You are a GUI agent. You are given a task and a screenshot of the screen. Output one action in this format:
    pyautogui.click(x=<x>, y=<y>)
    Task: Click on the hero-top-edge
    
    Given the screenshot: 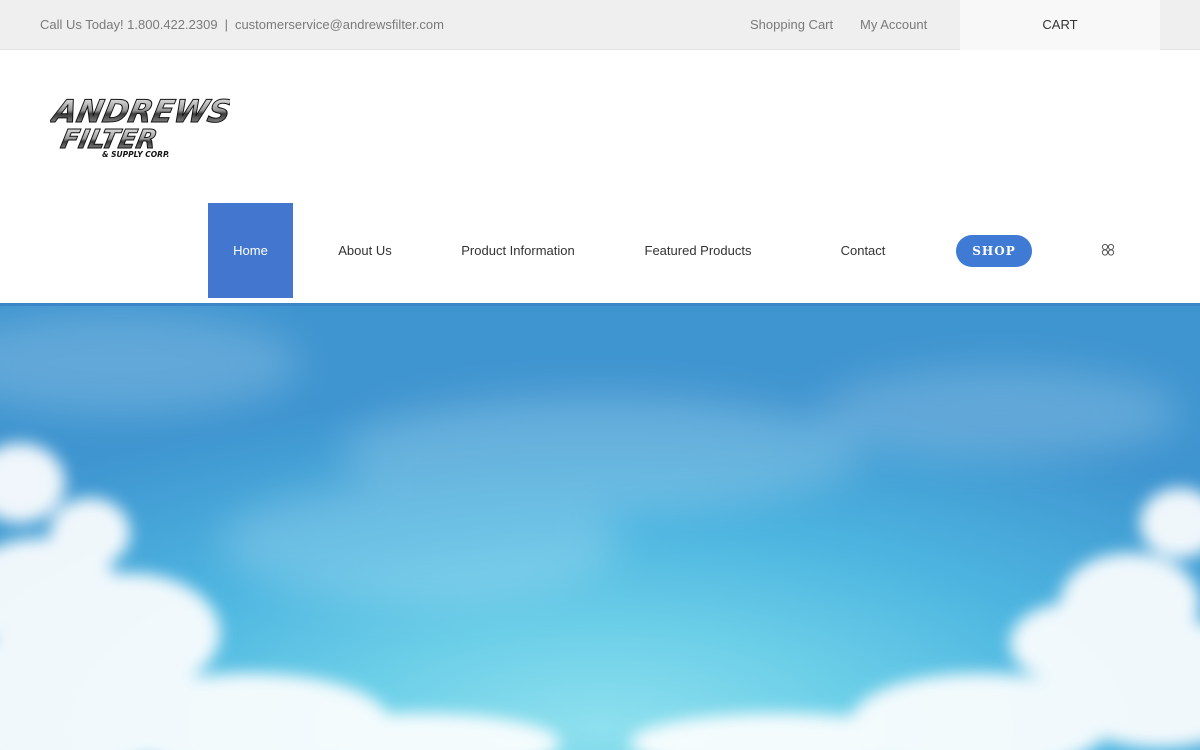 What is the action you would take?
    pyautogui.click(x=600, y=304)
    